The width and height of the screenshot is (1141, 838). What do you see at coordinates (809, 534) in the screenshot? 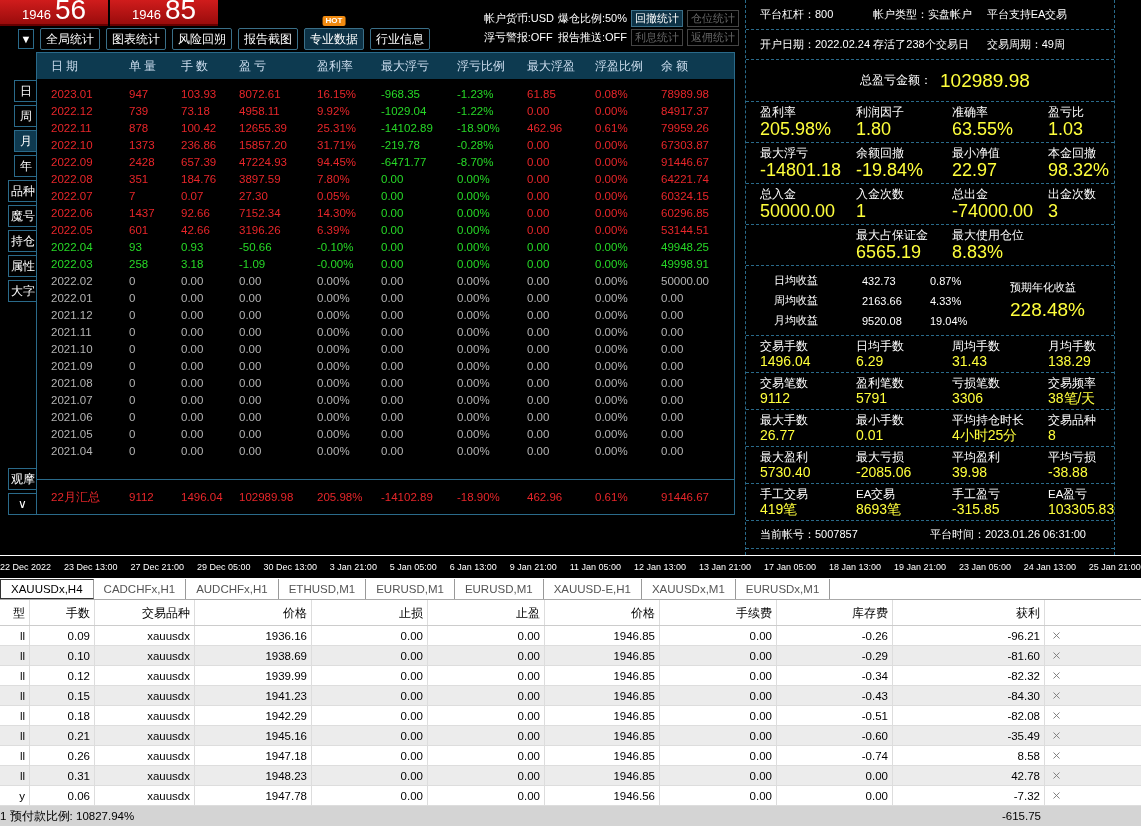
I see `footer-info: 当前帐号：5007857` at bounding box center [809, 534].